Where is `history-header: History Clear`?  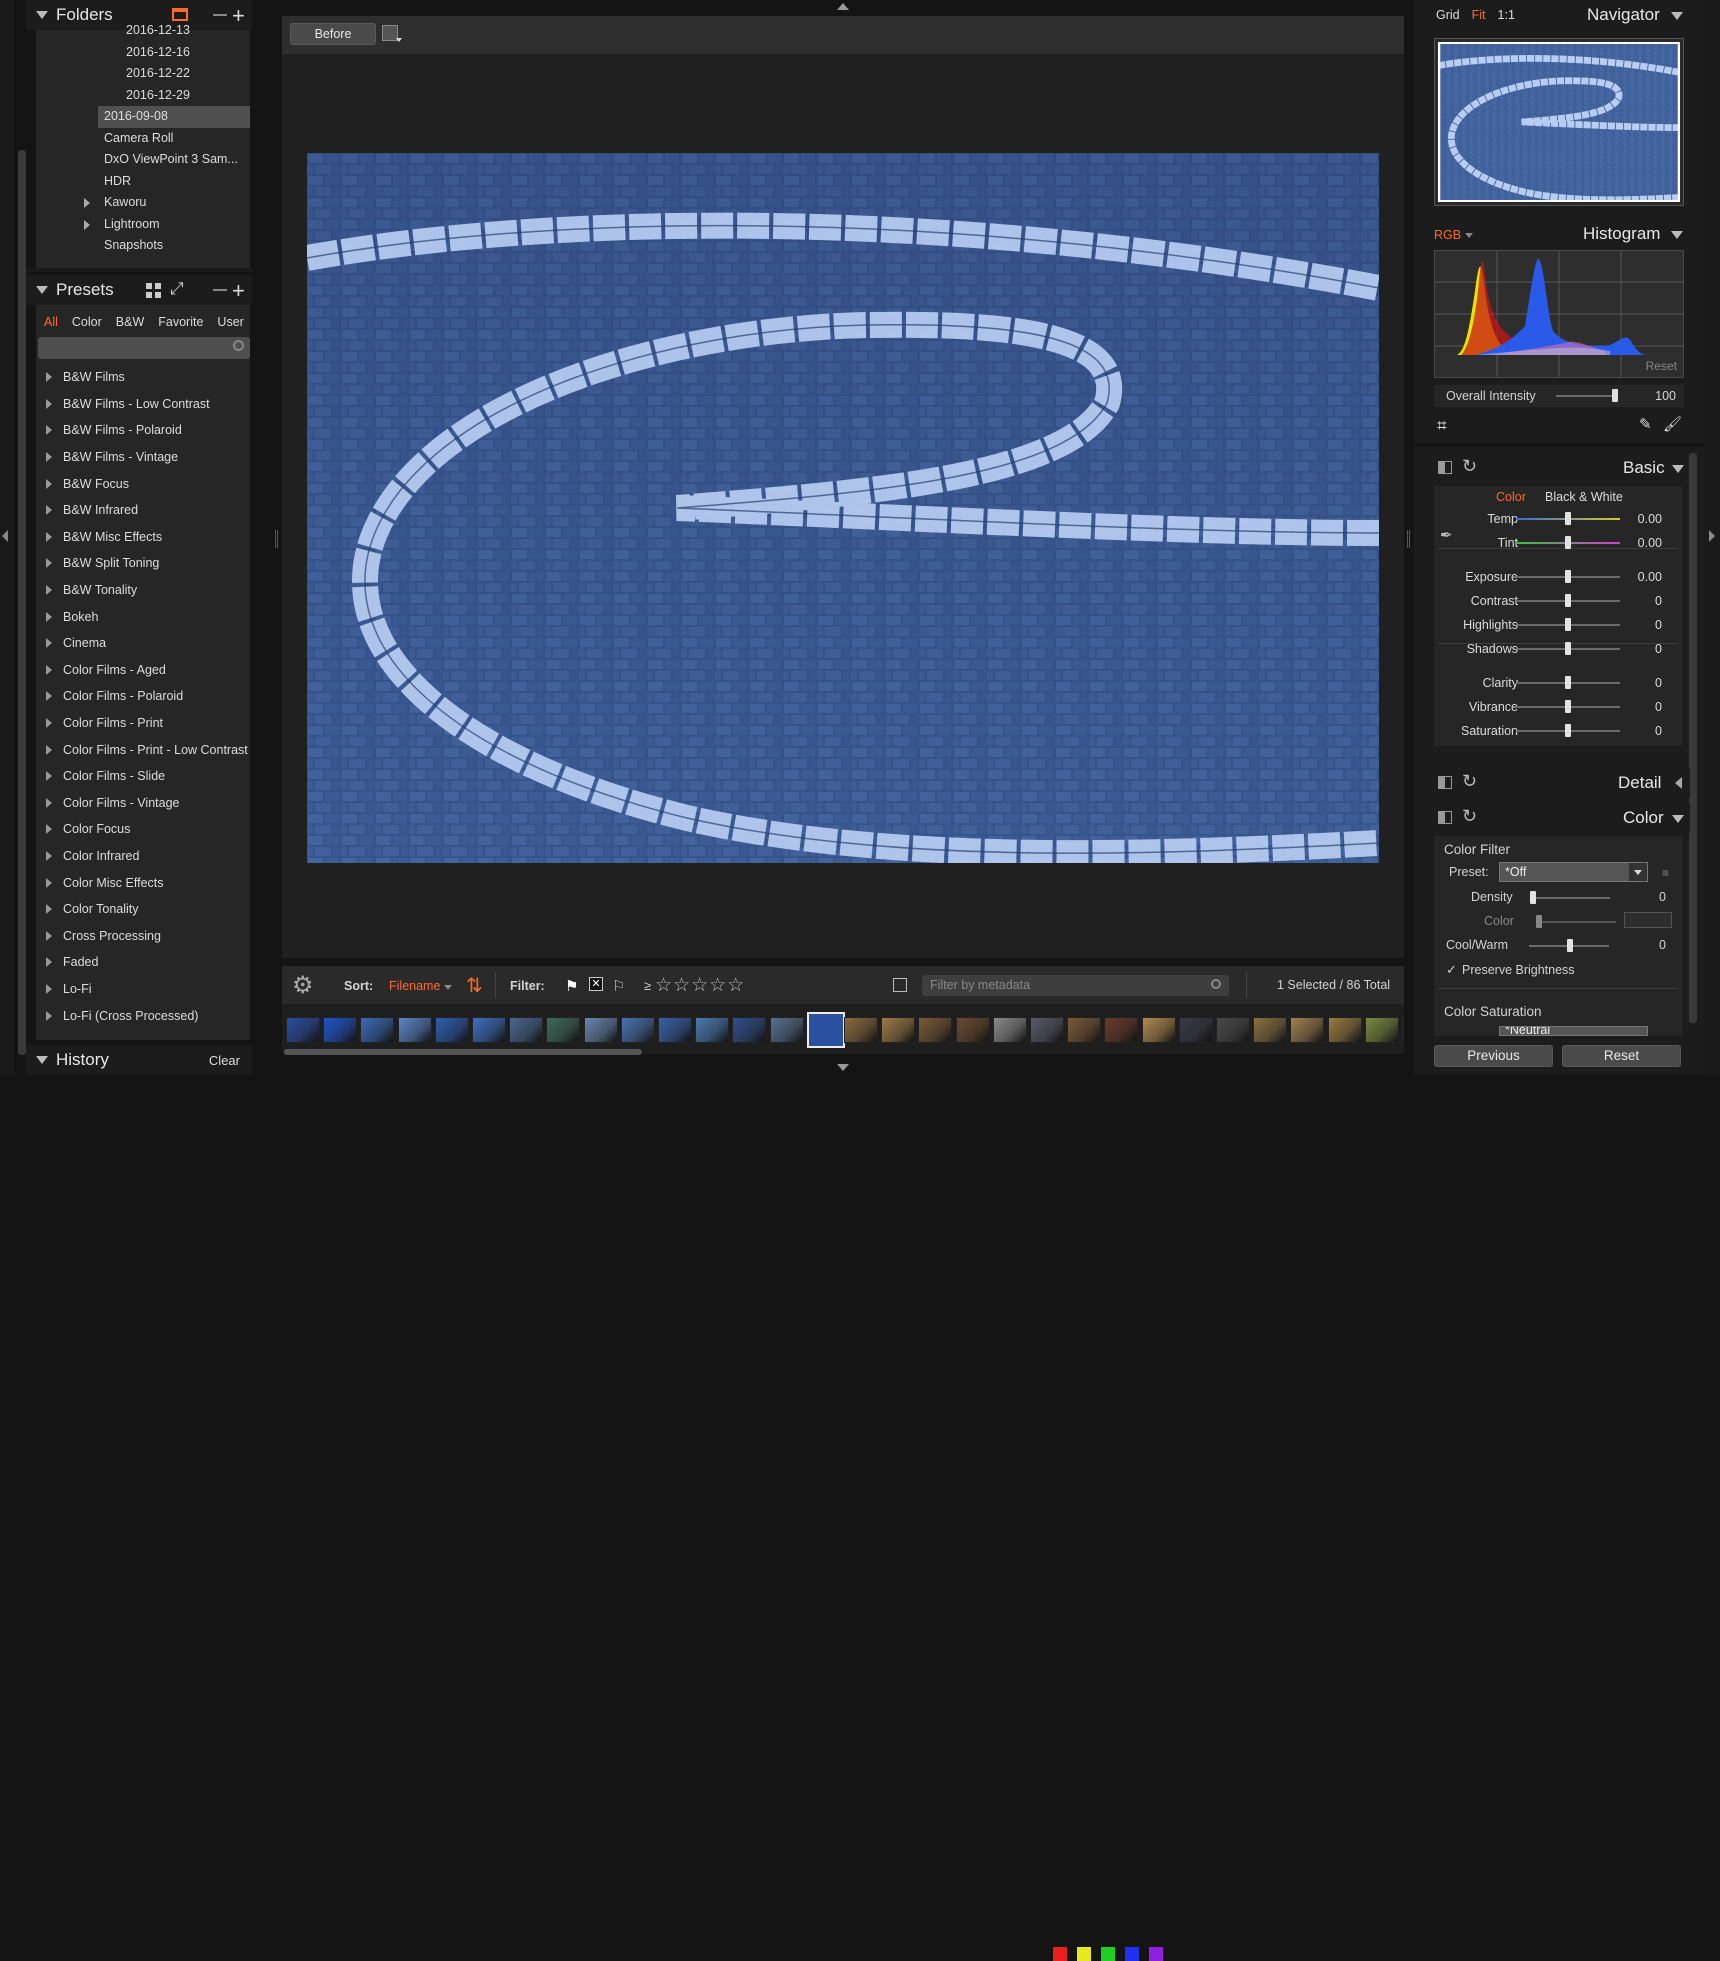 history-header: History Clear is located at coordinates (139, 1060).